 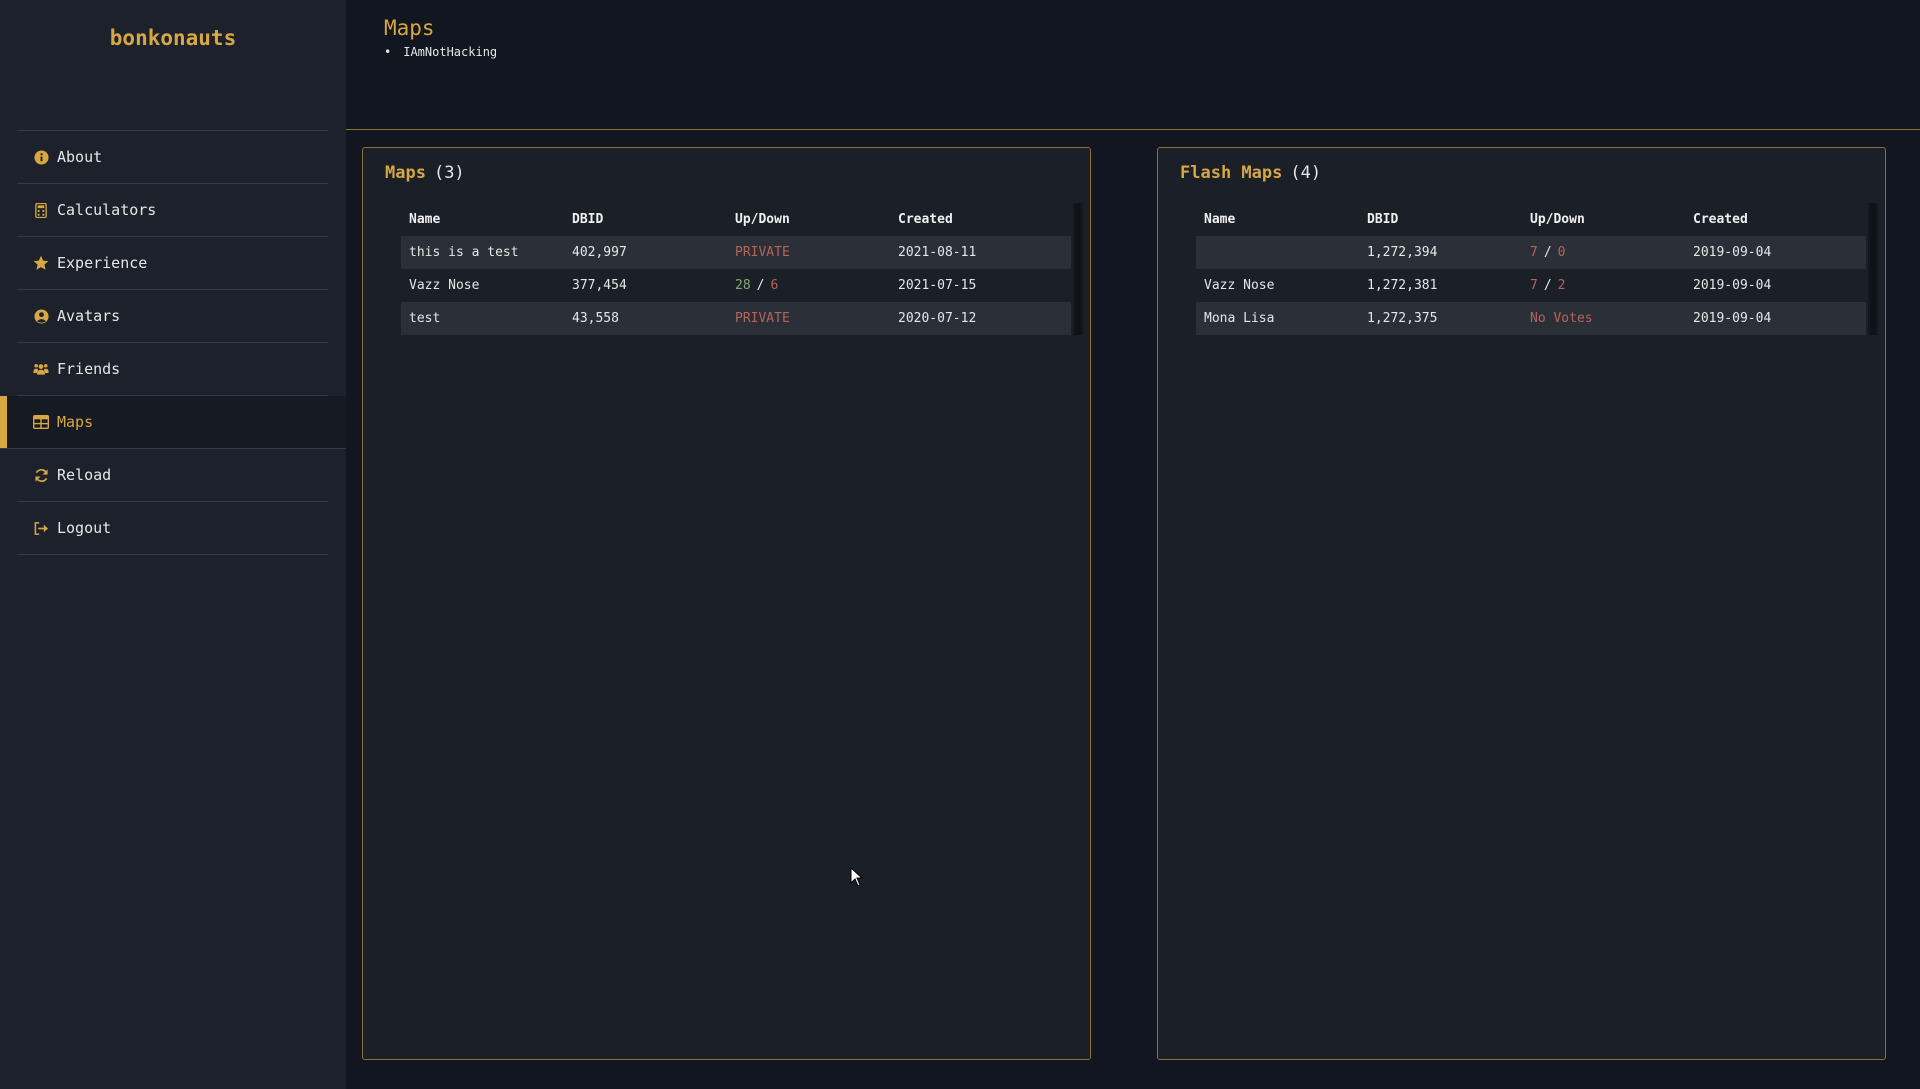 What do you see at coordinates (41, 263) in the screenshot?
I see `star-icon` at bounding box center [41, 263].